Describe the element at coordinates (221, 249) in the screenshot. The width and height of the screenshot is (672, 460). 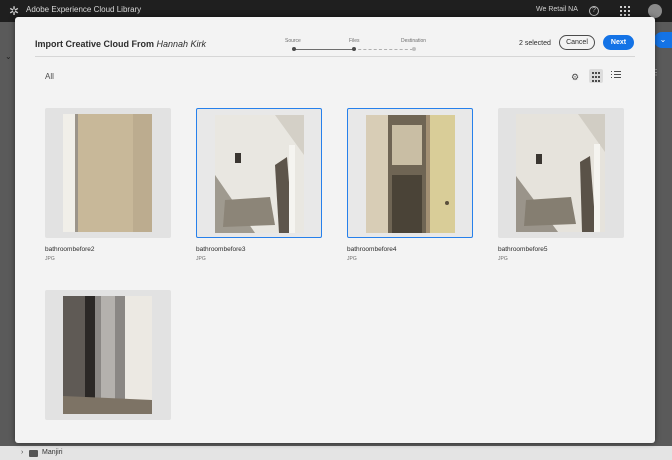
I see `asset-name: bathroombefore3` at that location.